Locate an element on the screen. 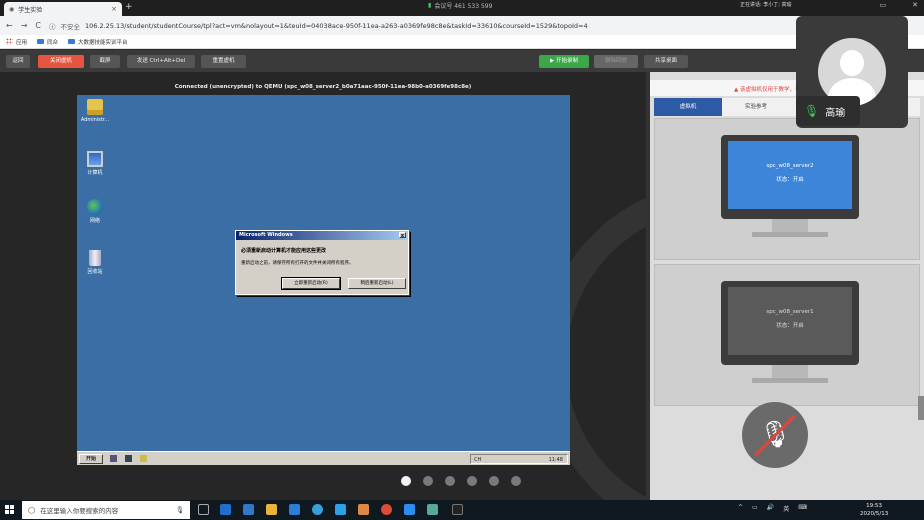 The image size is (924, 520). tab-reference: 实验参考 is located at coordinates (756, 107).